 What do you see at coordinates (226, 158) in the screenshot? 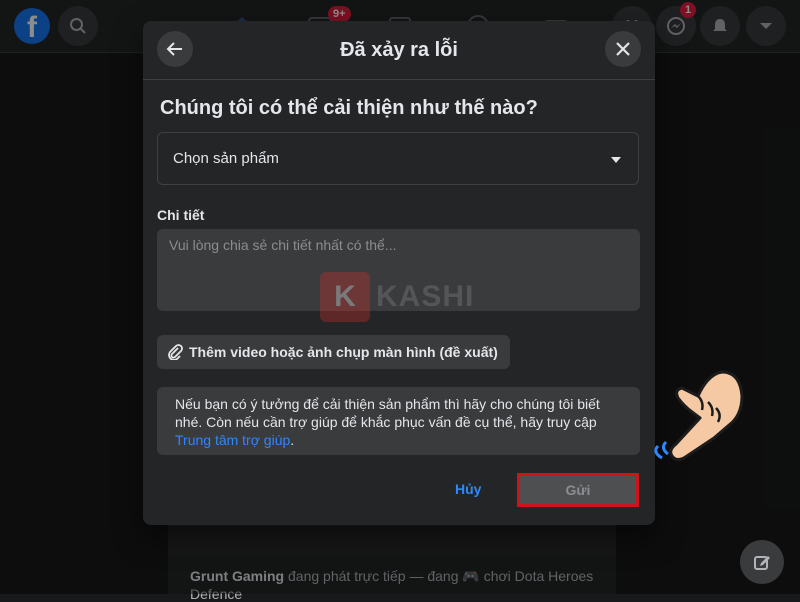
I see `product-select-value: Chọn sản phẩm` at bounding box center [226, 158].